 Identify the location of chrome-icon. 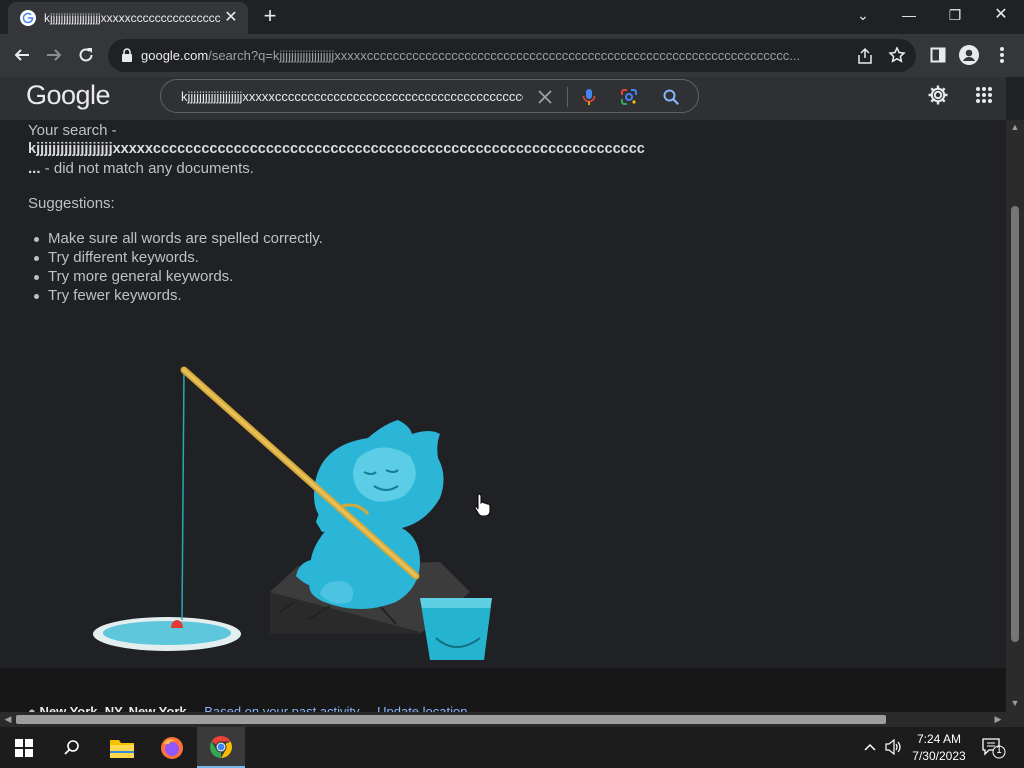
(221, 746).